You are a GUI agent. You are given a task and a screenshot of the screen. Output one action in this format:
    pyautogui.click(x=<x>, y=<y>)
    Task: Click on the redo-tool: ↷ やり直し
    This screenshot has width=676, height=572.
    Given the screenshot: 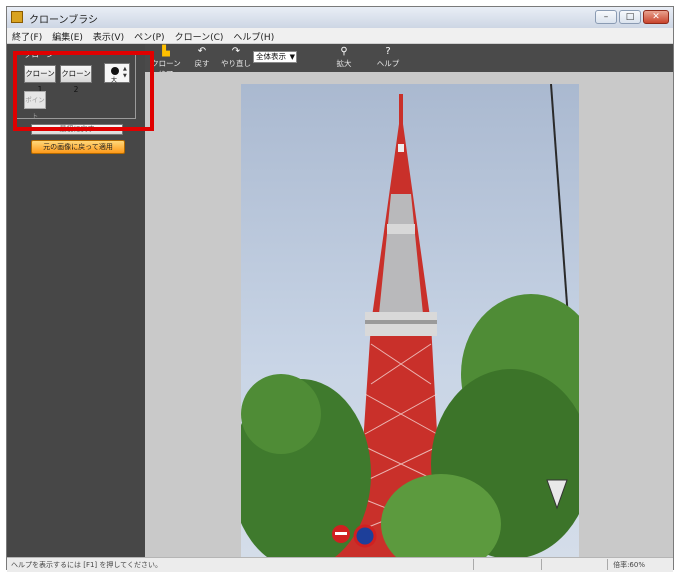 What is the action you would take?
    pyautogui.click(x=236, y=57)
    